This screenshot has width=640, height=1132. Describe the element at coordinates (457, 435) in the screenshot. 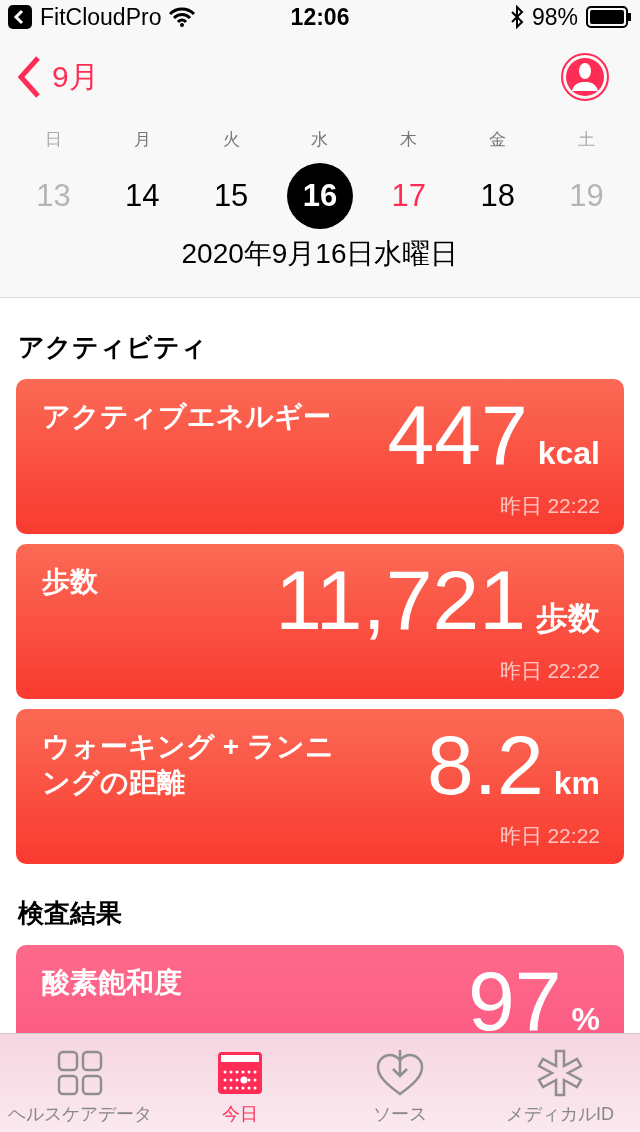

I see `metric-value: 447` at that location.